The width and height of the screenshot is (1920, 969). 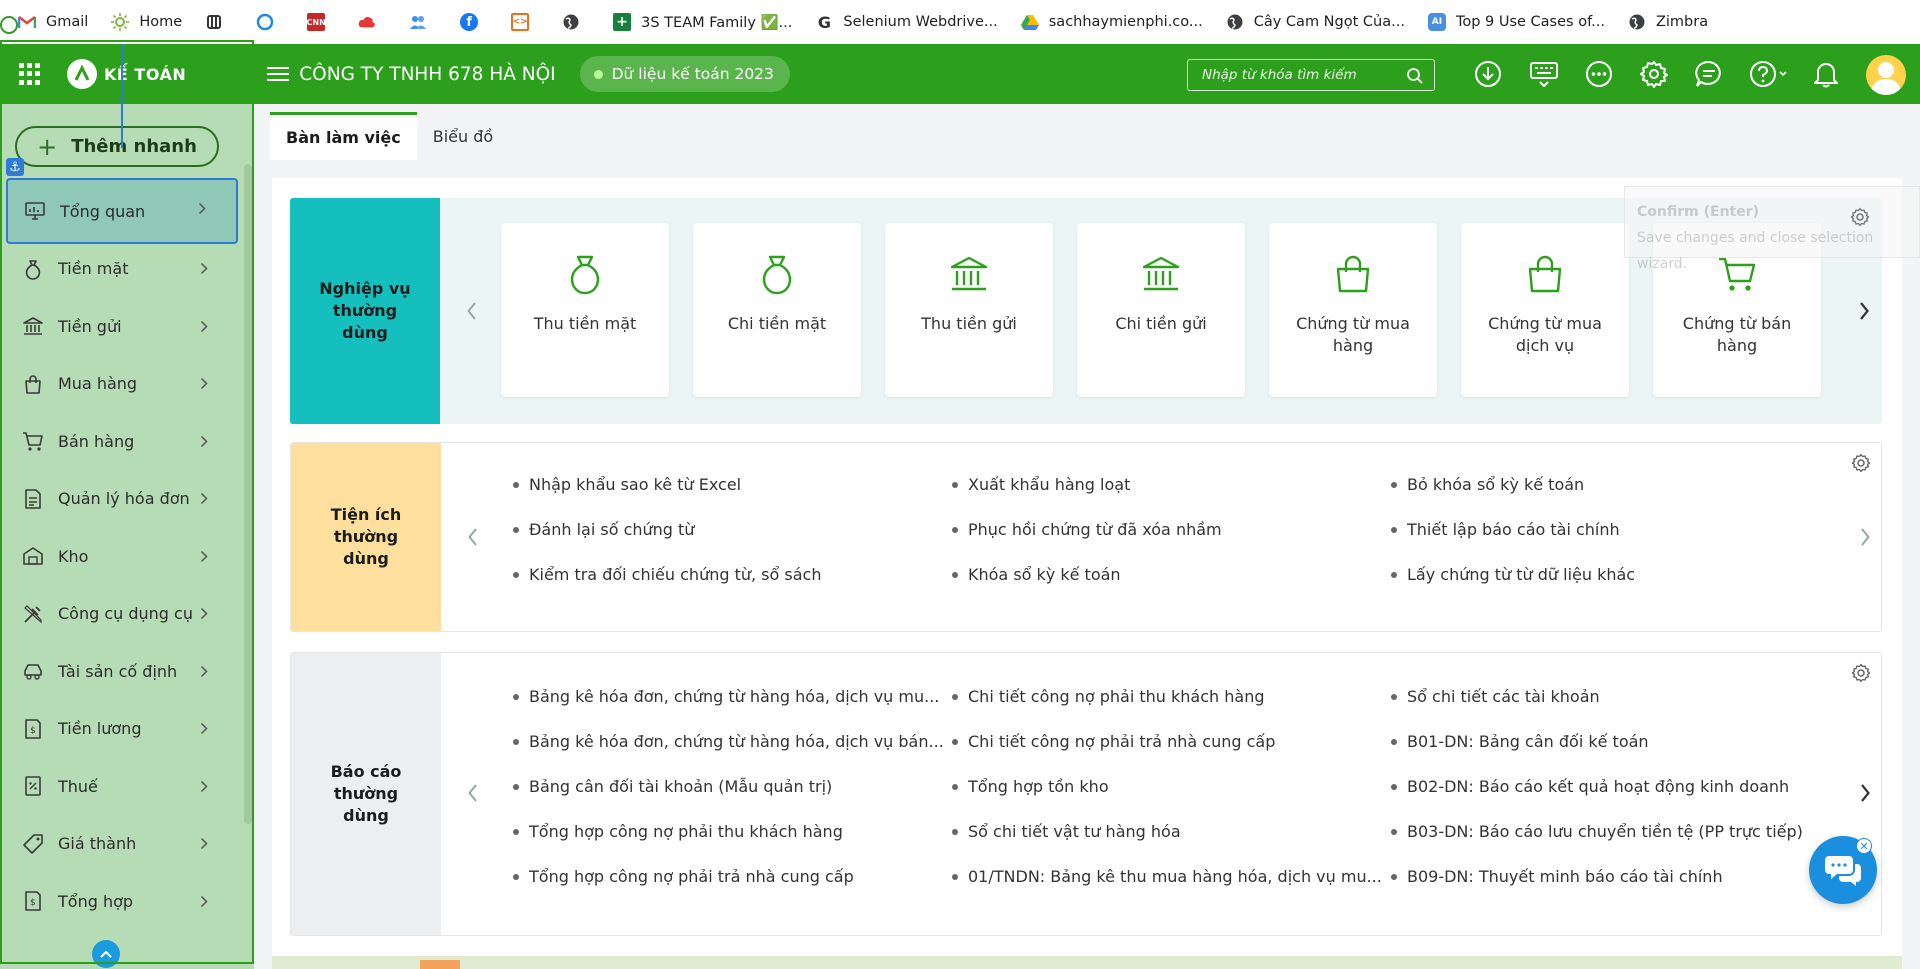 I want to click on report-link: Bảng cân đối tài khoản (Mẫu quản trị), so click(x=672, y=786).